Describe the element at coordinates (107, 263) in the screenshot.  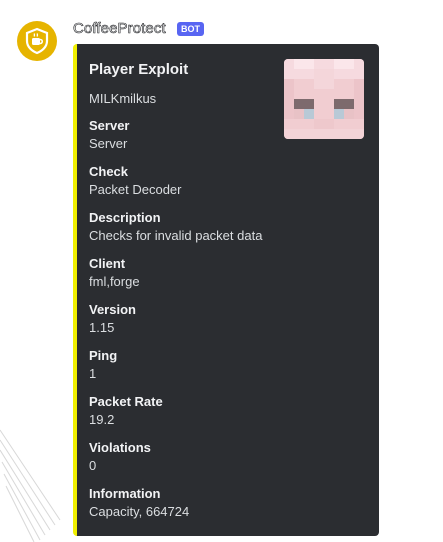
I see `field-name: Client` at that location.